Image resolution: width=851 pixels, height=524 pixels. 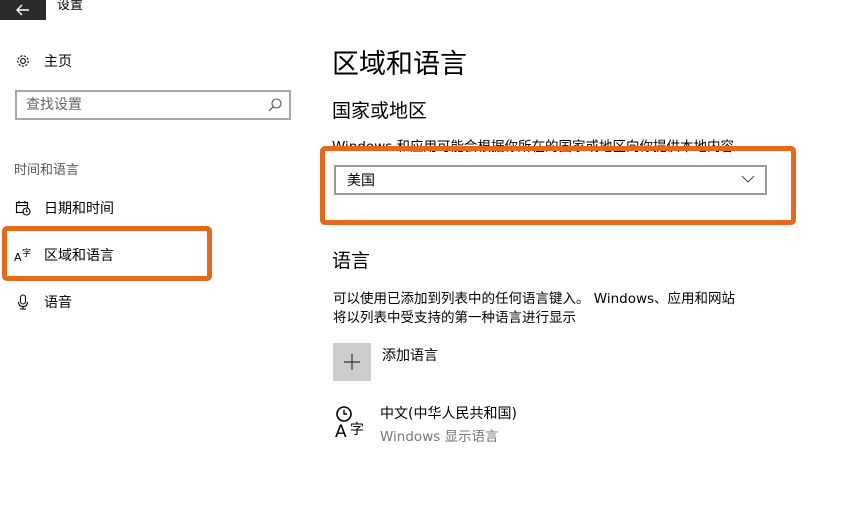 I want to click on language-icon: A 字, so click(x=349, y=423).